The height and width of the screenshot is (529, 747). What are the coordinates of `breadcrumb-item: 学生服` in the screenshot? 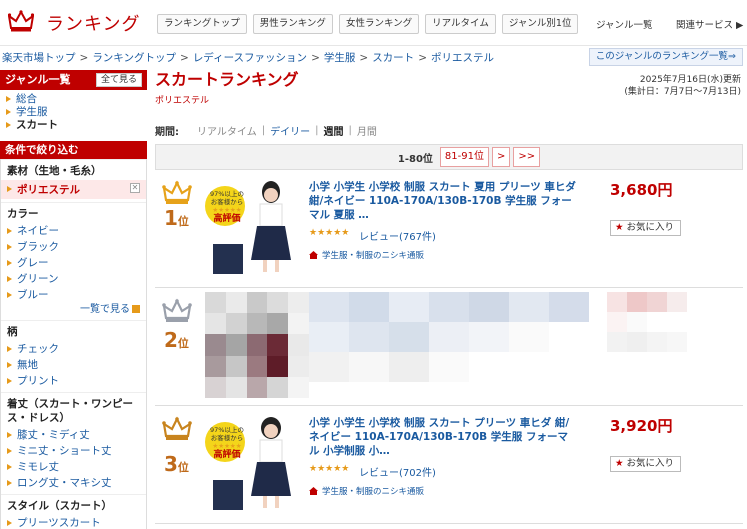 It's located at (340, 58).